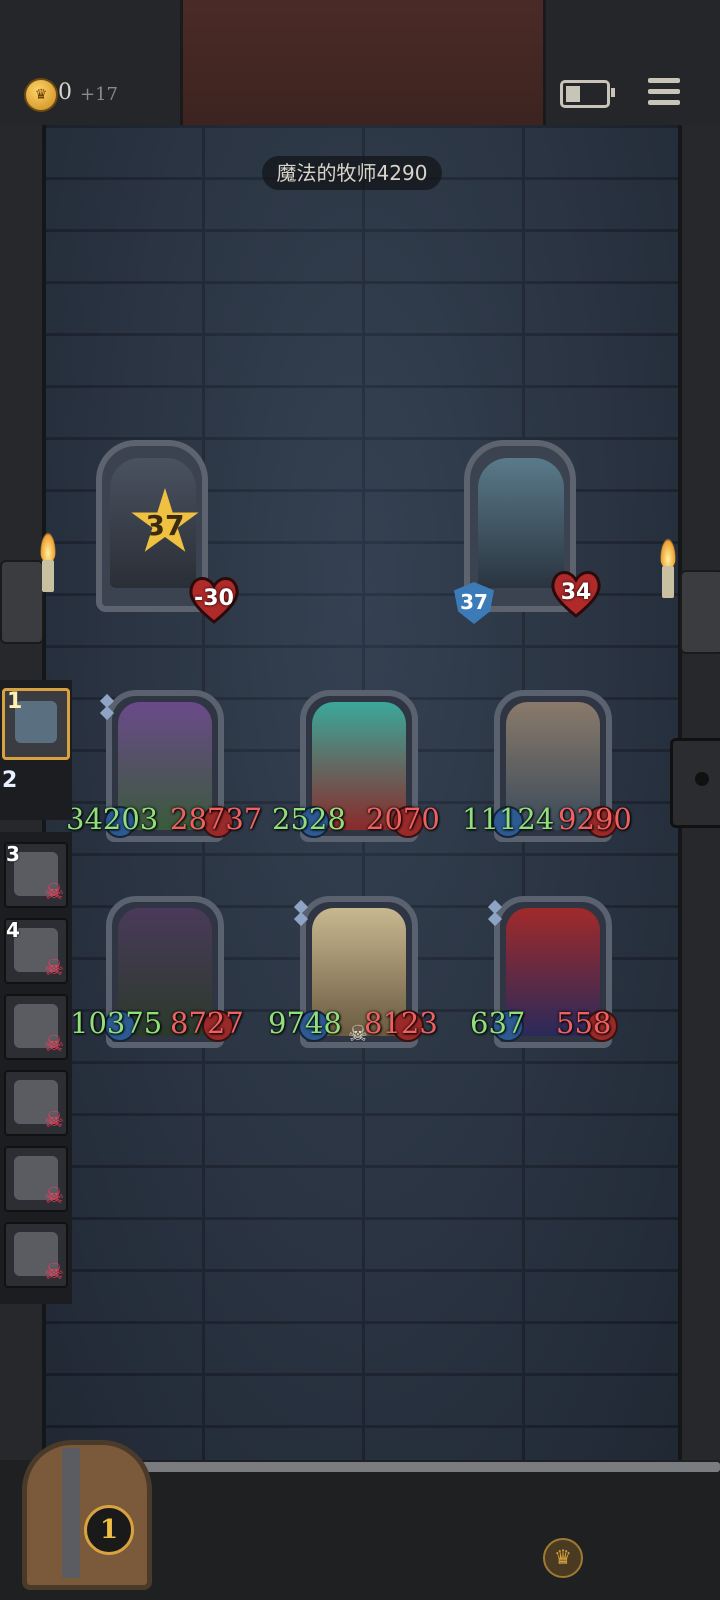  What do you see at coordinates (420, 1467) in the screenshot?
I see `rail` at bounding box center [420, 1467].